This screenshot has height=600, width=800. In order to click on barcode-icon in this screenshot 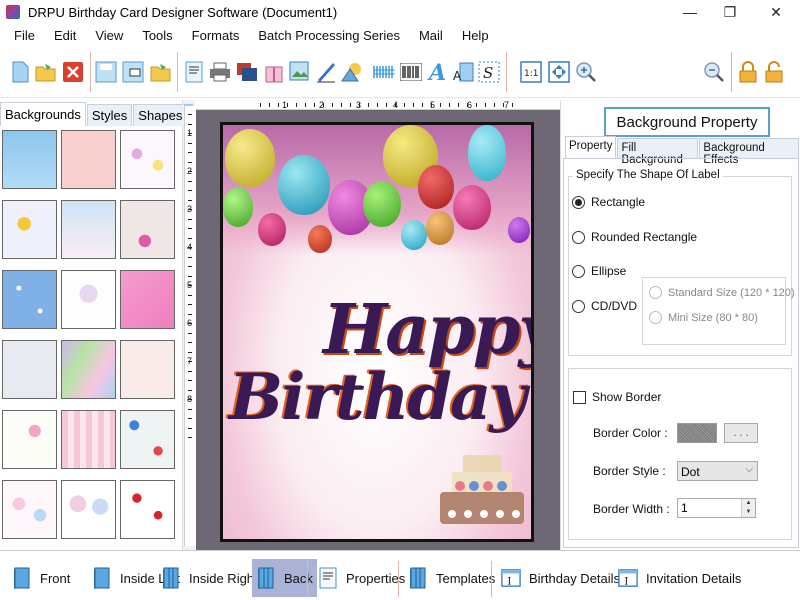, I will do `click(411, 72)`.